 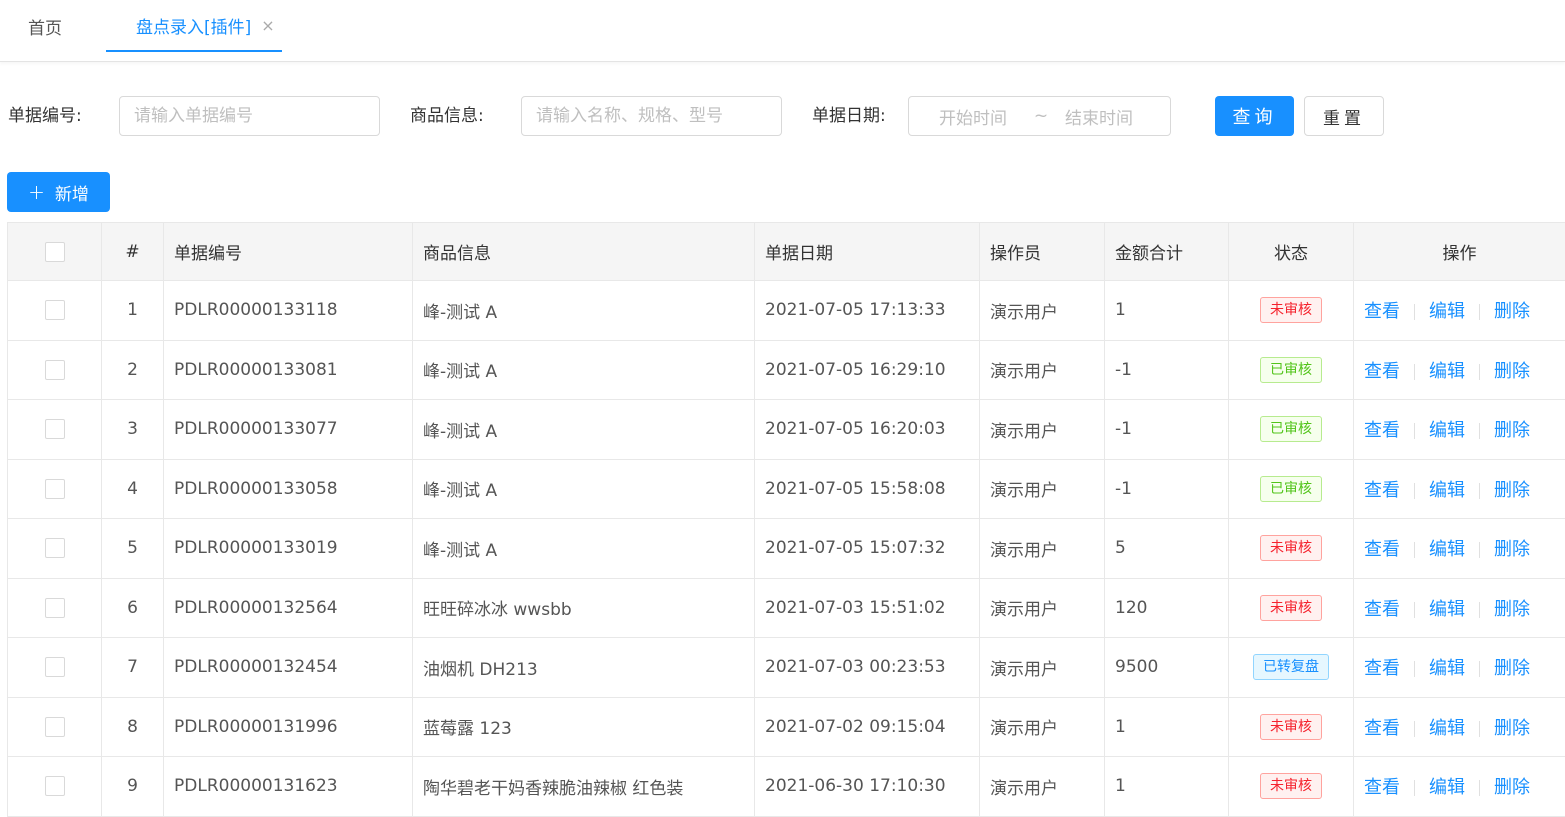 What do you see at coordinates (194, 26) in the screenshot?
I see `tab-inventory-entry: 盘点录入[插件] ×` at bounding box center [194, 26].